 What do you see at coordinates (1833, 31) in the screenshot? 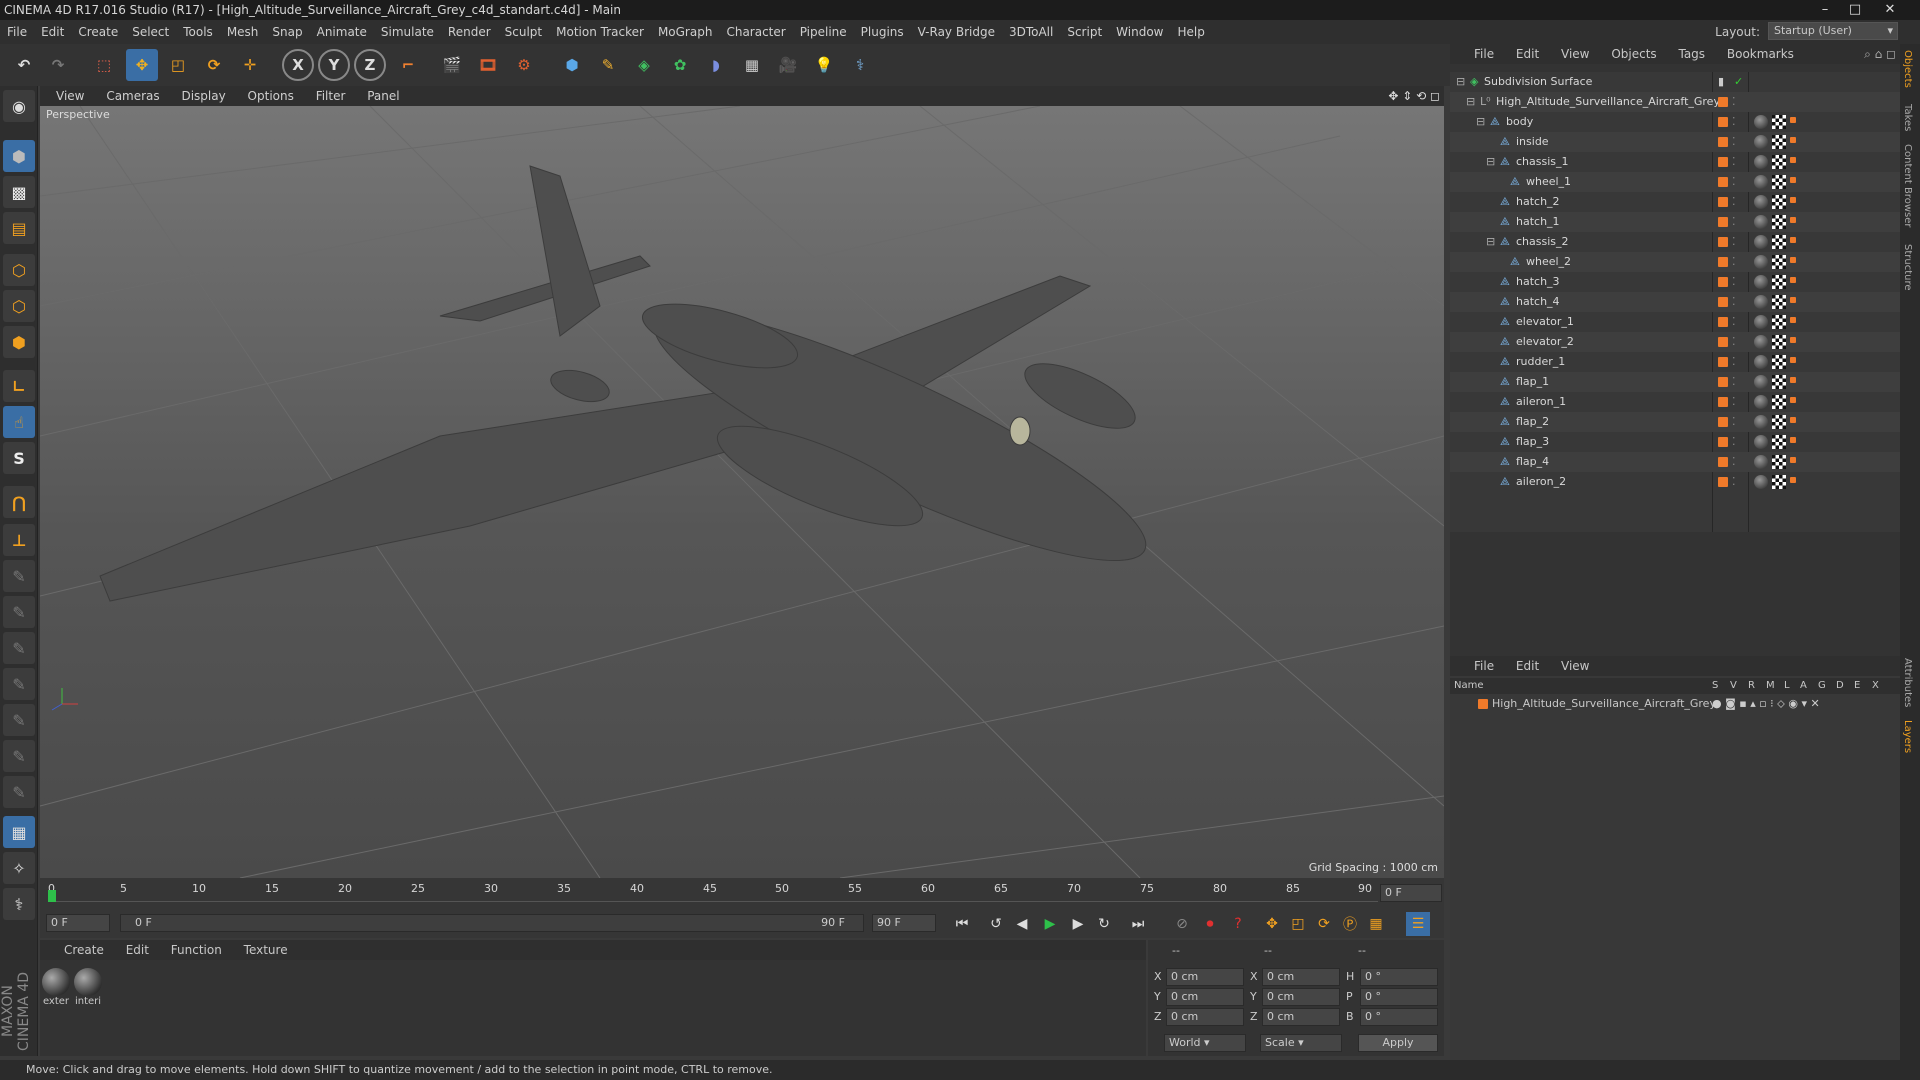
I see `layout-dropdown: Startup (User) ▾` at bounding box center [1833, 31].